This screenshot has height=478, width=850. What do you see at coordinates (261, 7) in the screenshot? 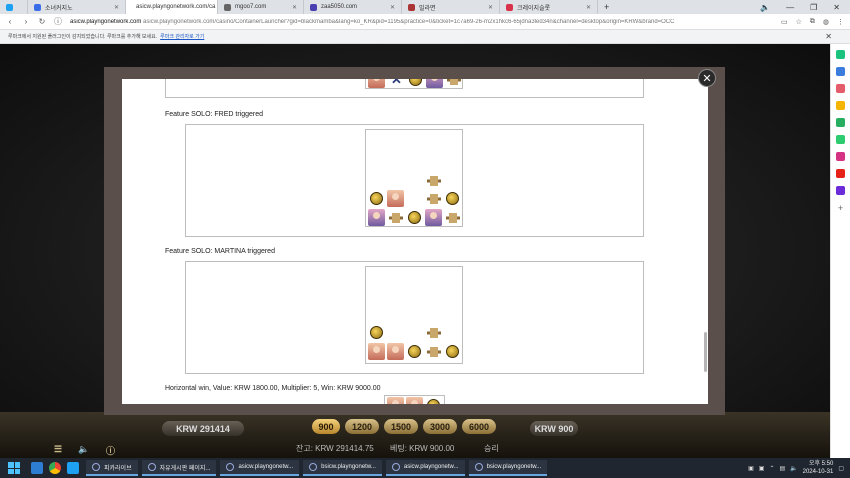
I see `tab-3: mgoo7.com ✕` at bounding box center [261, 7].